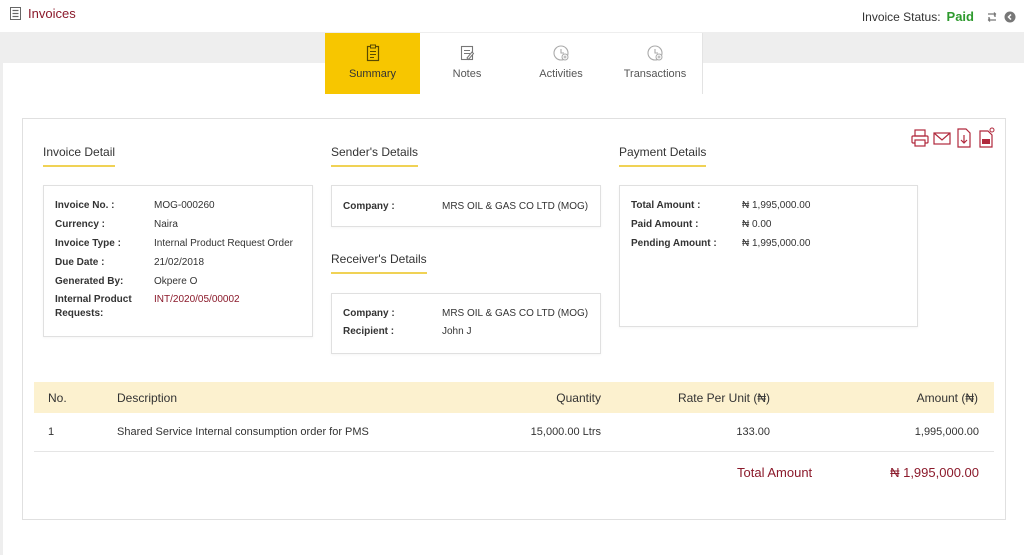  Describe the element at coordinates (467, 74) in the screenshot. I see `tab-notes-label: Notes` at that location.